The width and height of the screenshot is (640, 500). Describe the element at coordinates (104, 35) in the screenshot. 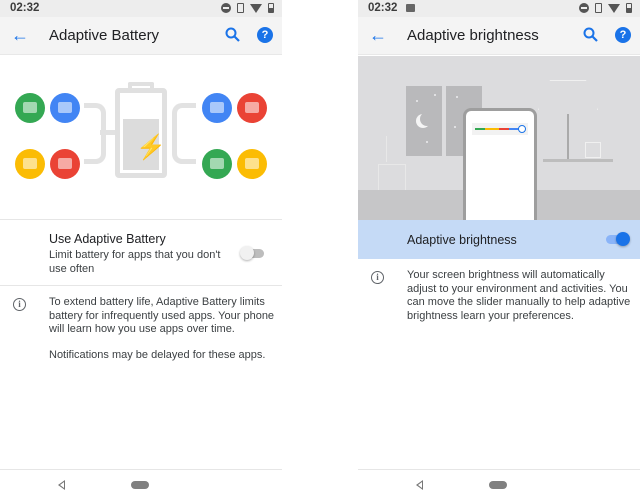

I see `page-title: Adaptive Battery` at that location.